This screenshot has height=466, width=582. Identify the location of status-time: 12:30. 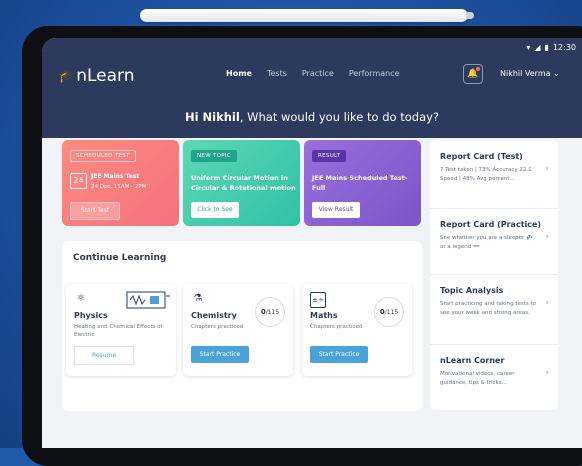
(564, 47).